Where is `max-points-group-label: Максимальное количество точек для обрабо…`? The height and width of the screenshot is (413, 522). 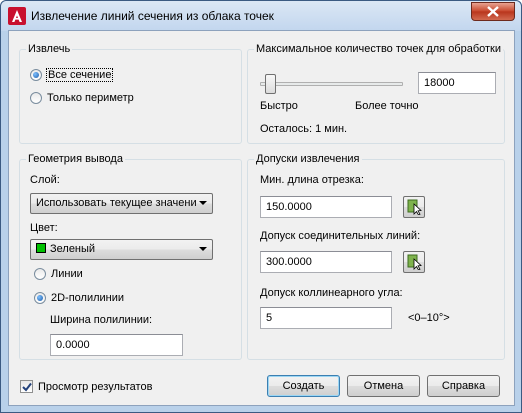
max-points-group-label: Максимальное количество точек для обрабо… is located at coordinates (379, 49).